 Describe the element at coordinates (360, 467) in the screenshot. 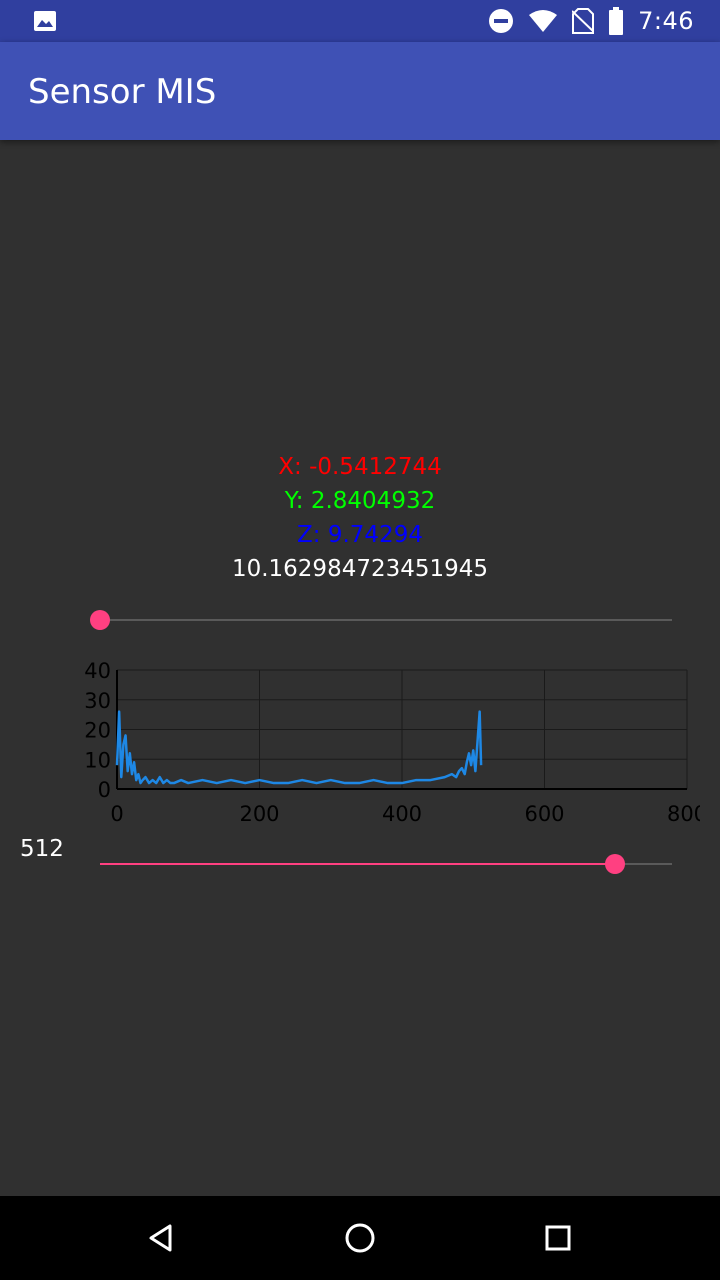

I see `x-readout: X: -0.5412744` at that location.